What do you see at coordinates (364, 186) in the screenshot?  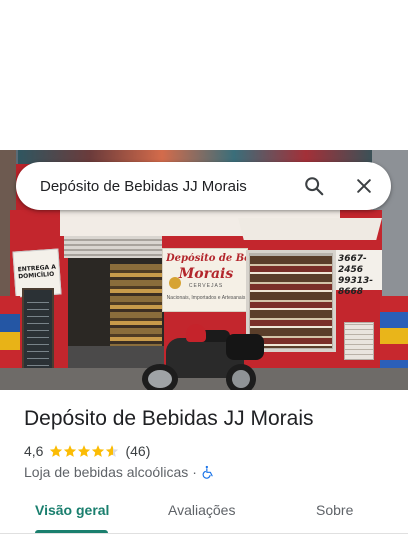 I see `close-icon` at bounding box center [364, 186].